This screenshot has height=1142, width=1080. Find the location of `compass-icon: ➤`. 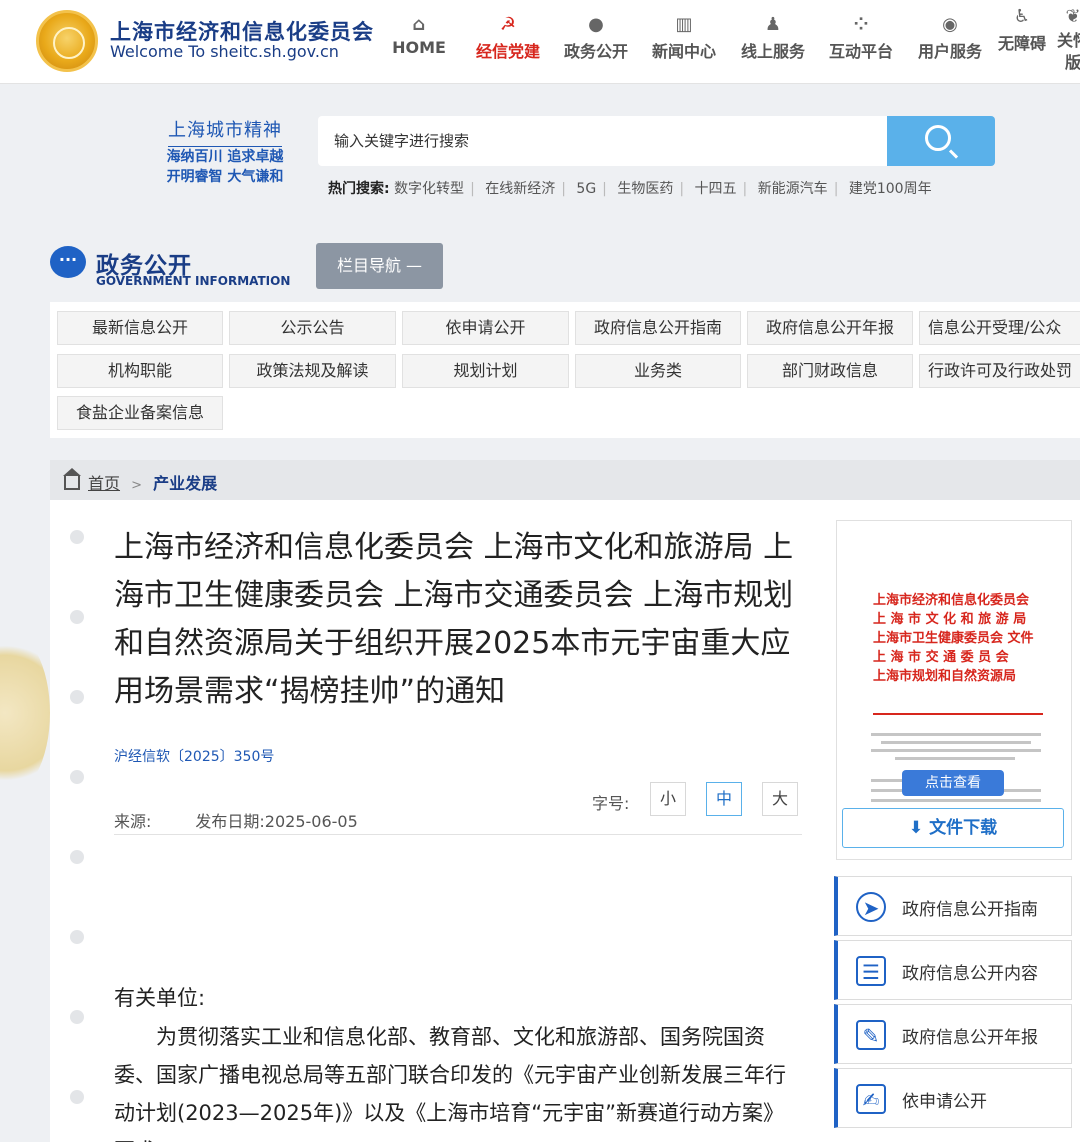

compass-icon: ➤ is located at coordinates (871, 907).